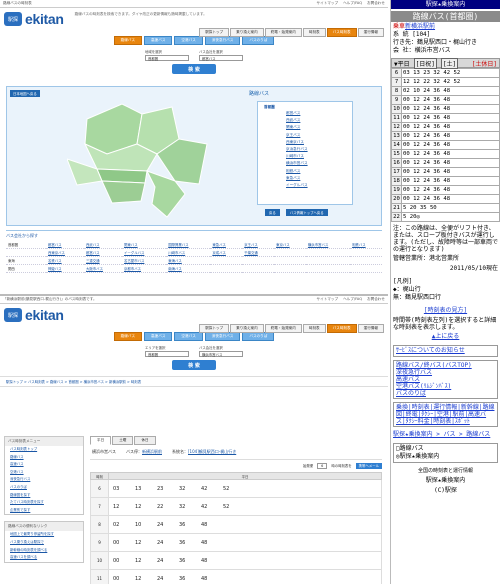 This screenshot has width=500, height=584. What do you see at coordinates (445, 365) in the screenshot?
I see `menu-item: 路線バス/終バス(バスTOP)` at bounding box center [445, 365].